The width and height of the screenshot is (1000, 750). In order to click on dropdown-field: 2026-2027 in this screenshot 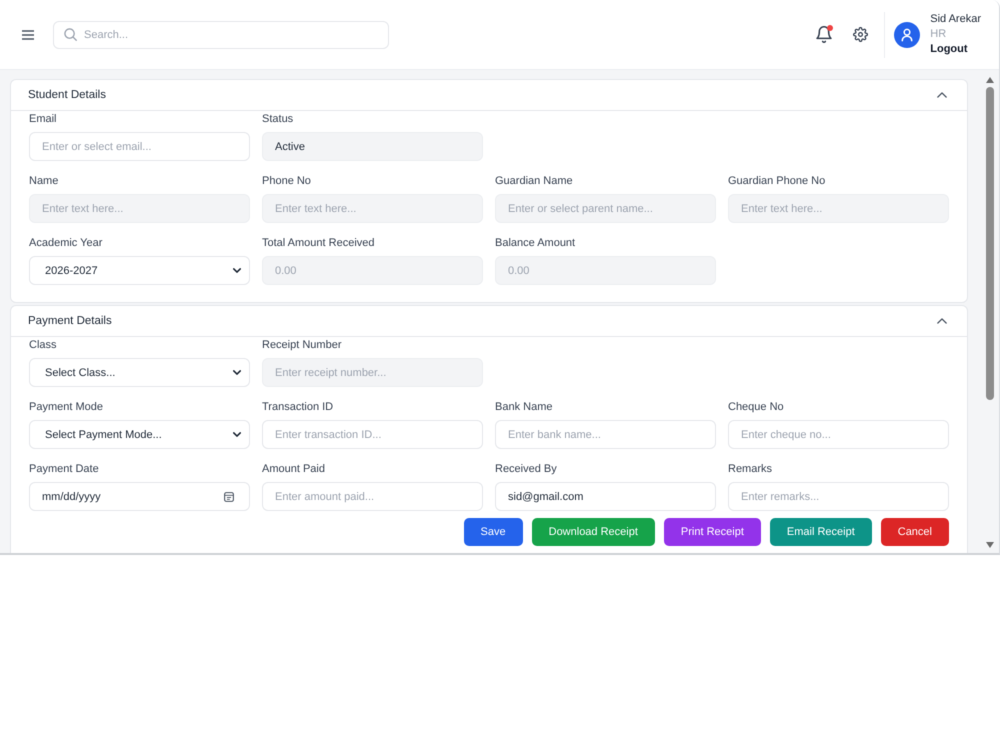, I will do `click(139, 270)`.